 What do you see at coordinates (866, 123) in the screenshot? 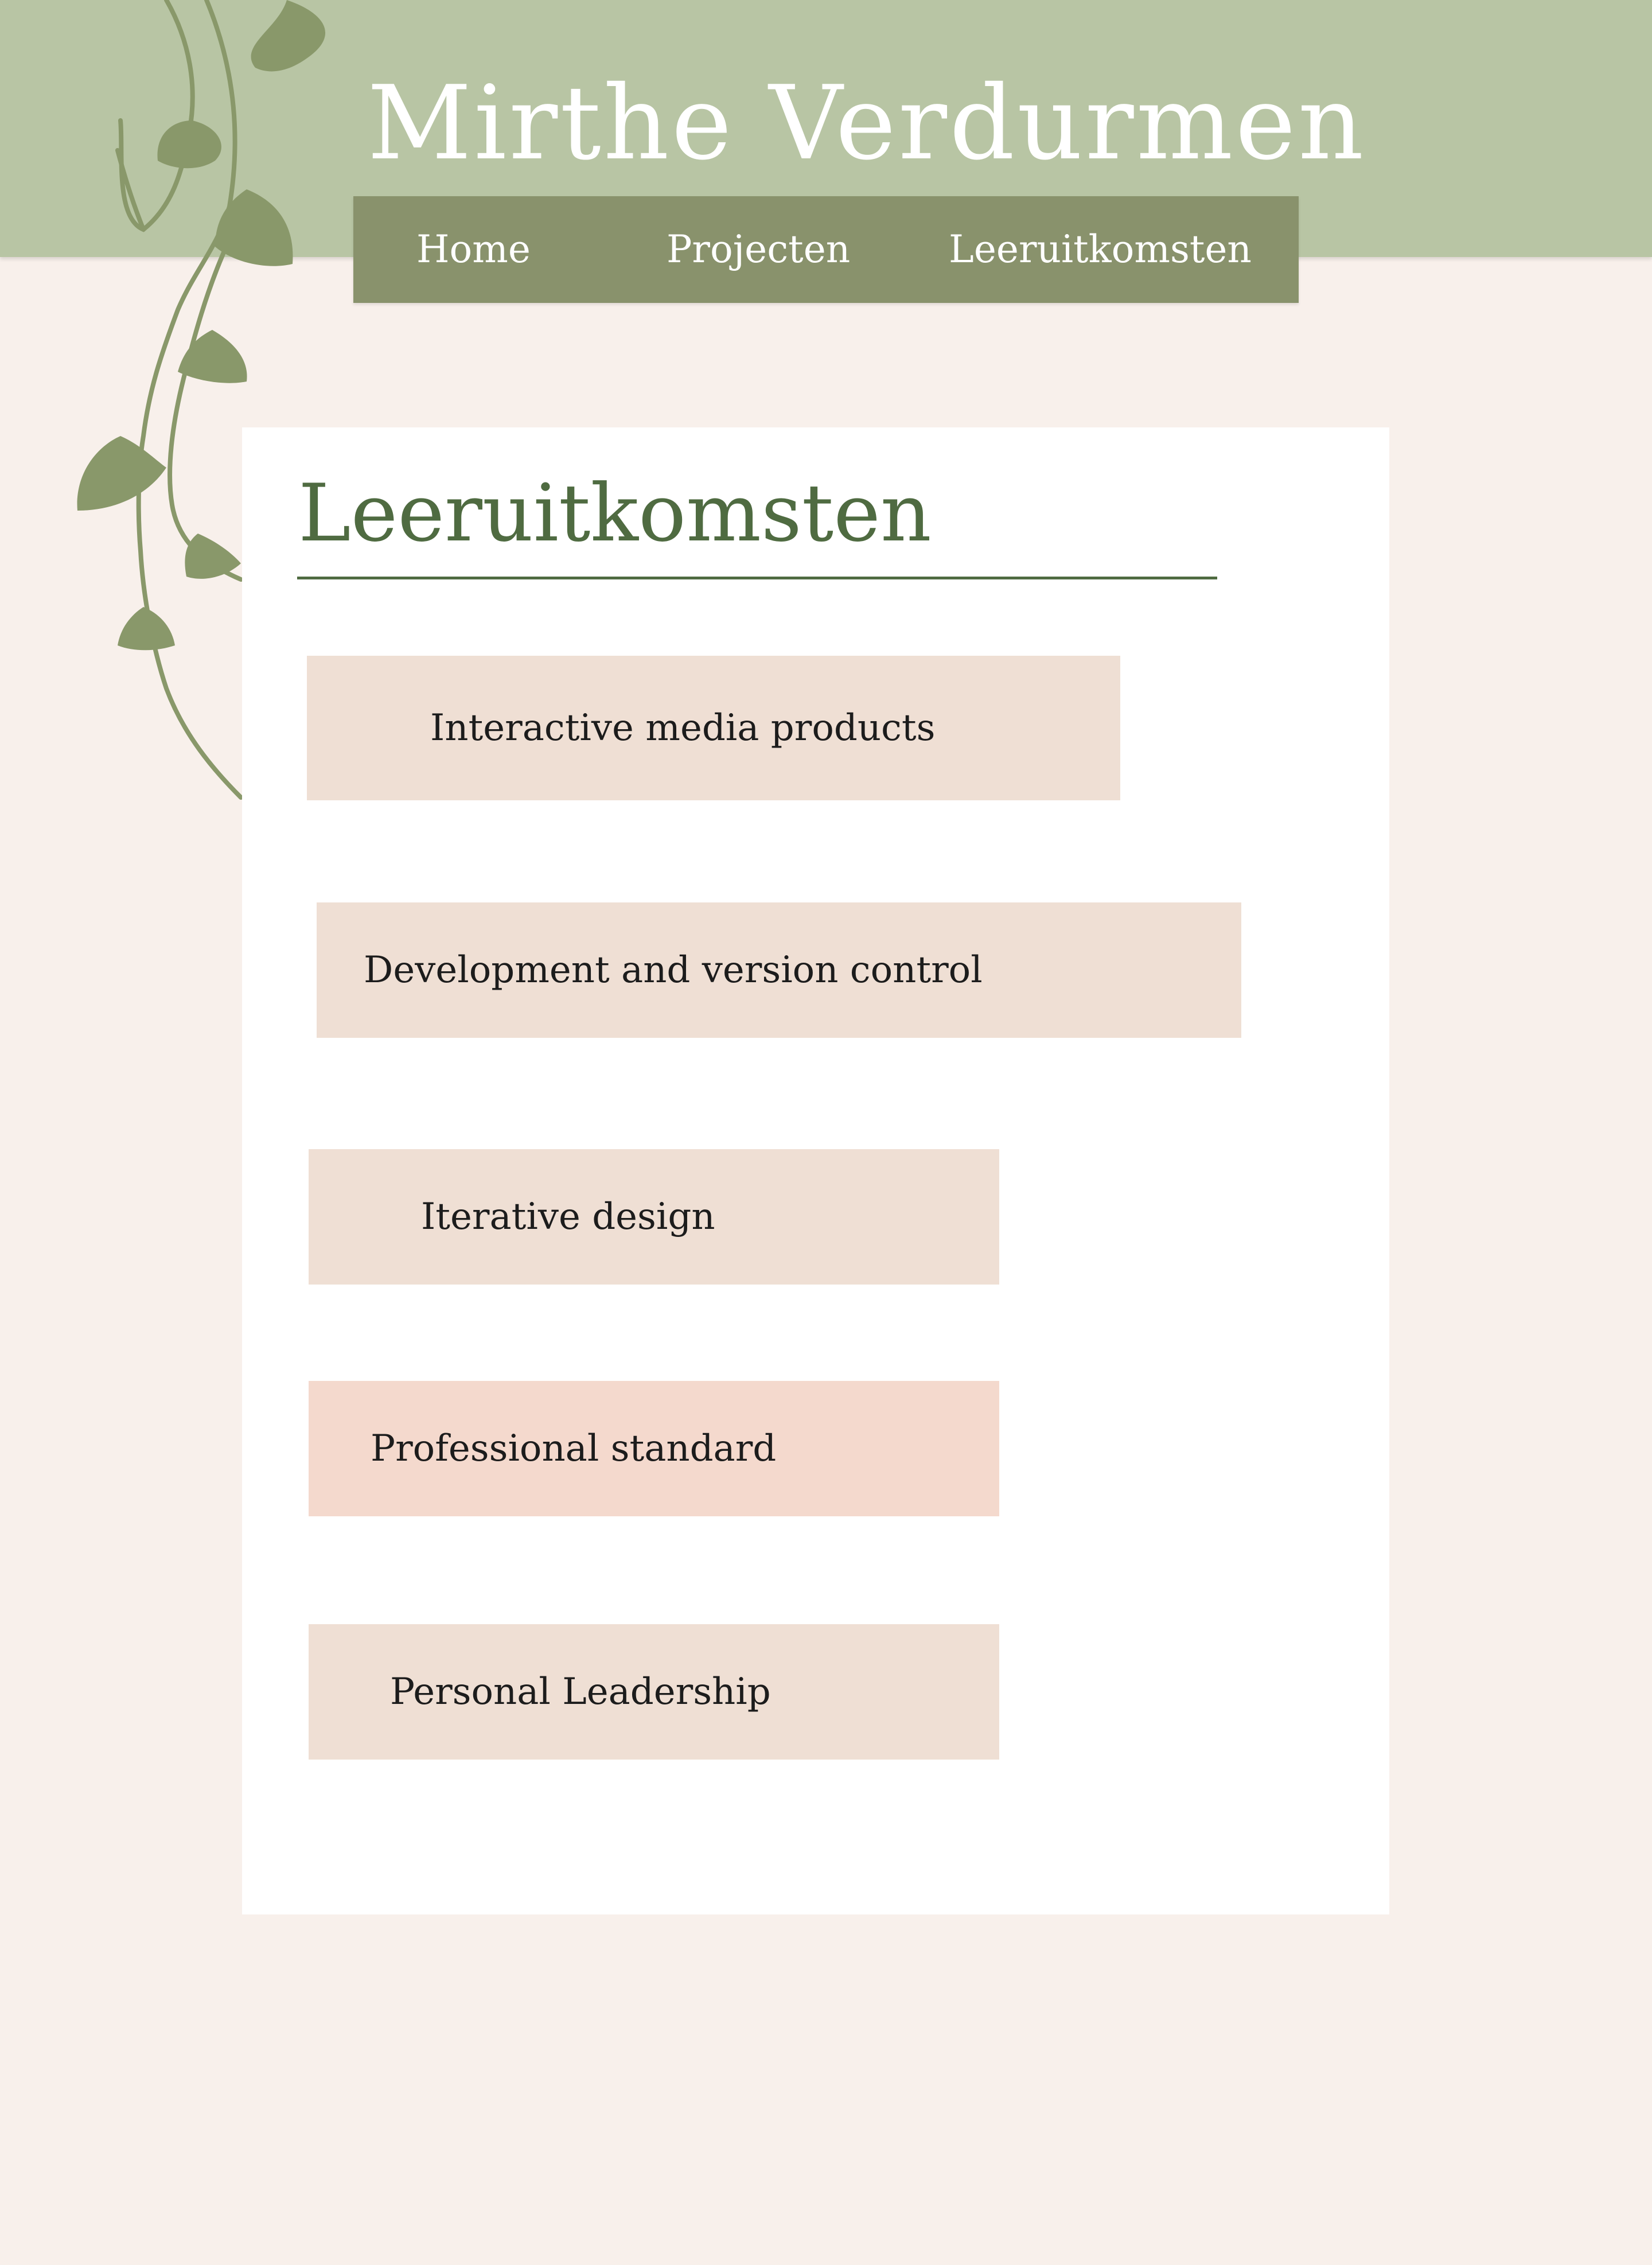
I see `site-title: Mirthe Verdurmen` at bounding box center [866, 123].